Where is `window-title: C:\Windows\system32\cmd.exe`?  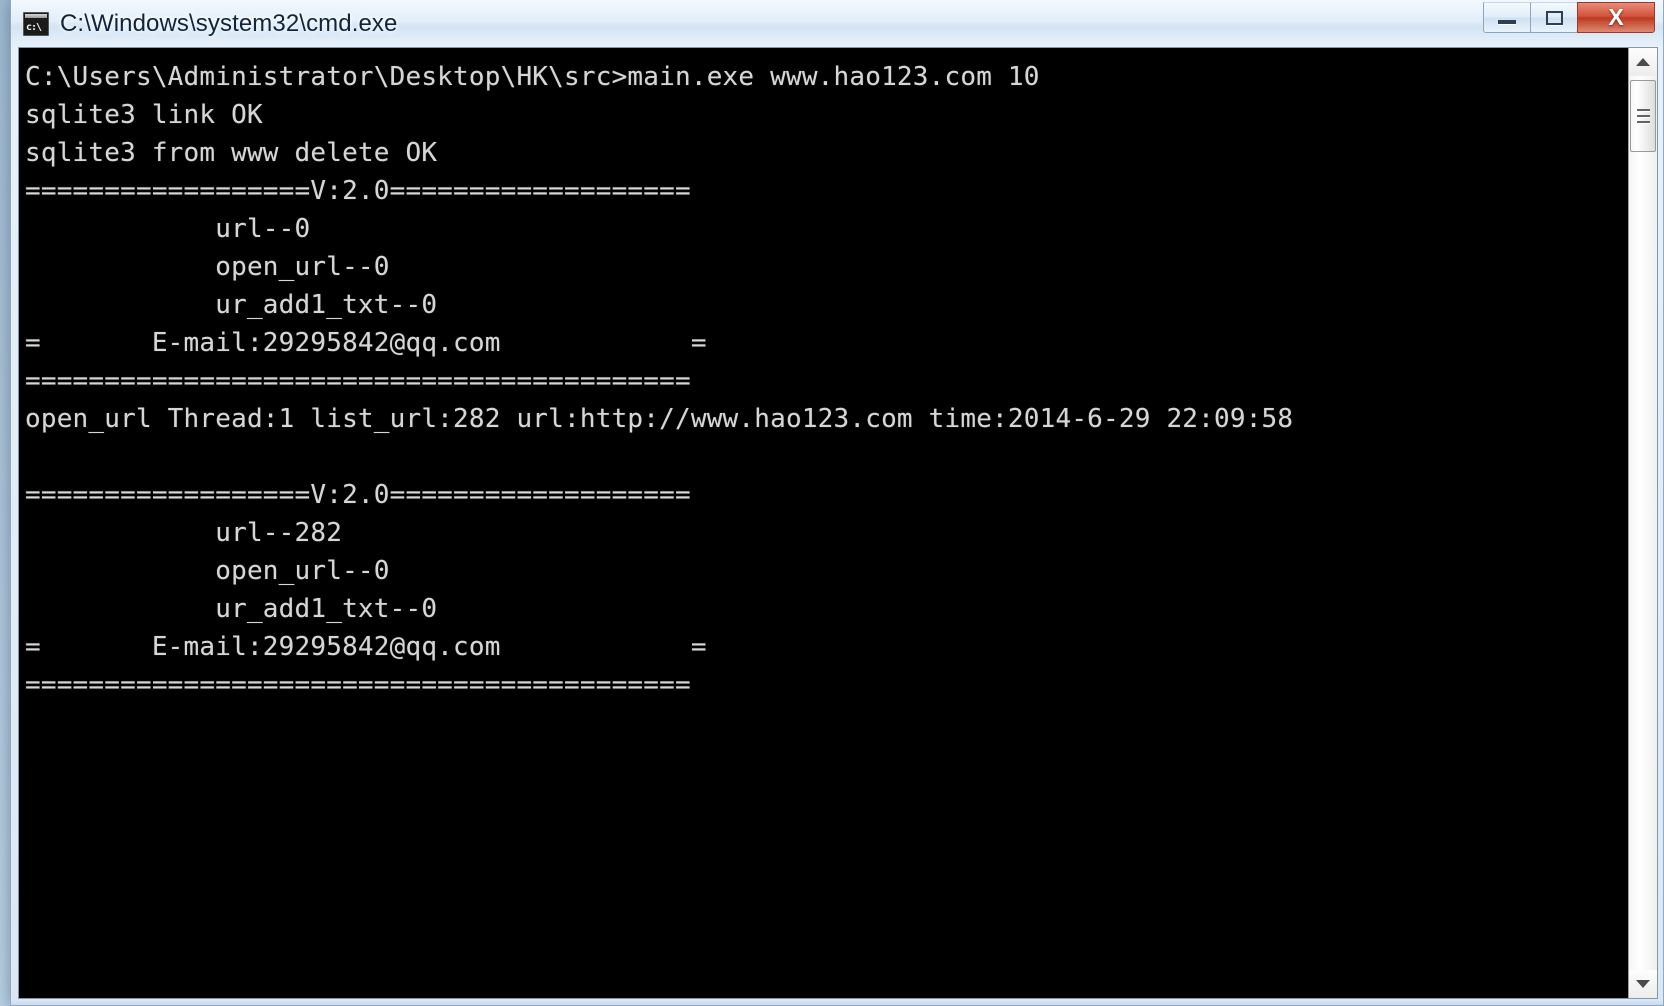 window-title: C:\Windows\system32\cmd.exe is located at coordinates (229, 23).